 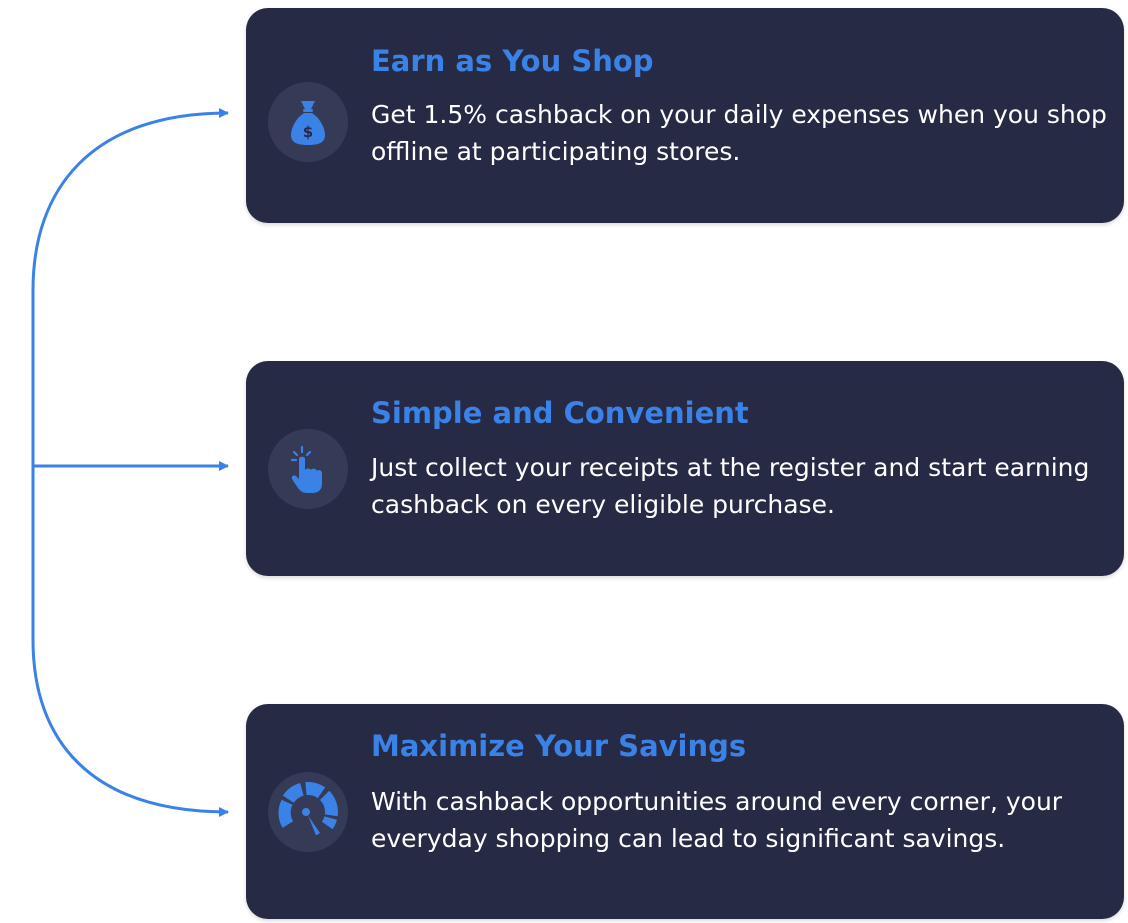 I want to click on connector-arrow-top, so click(x=130, y=287).